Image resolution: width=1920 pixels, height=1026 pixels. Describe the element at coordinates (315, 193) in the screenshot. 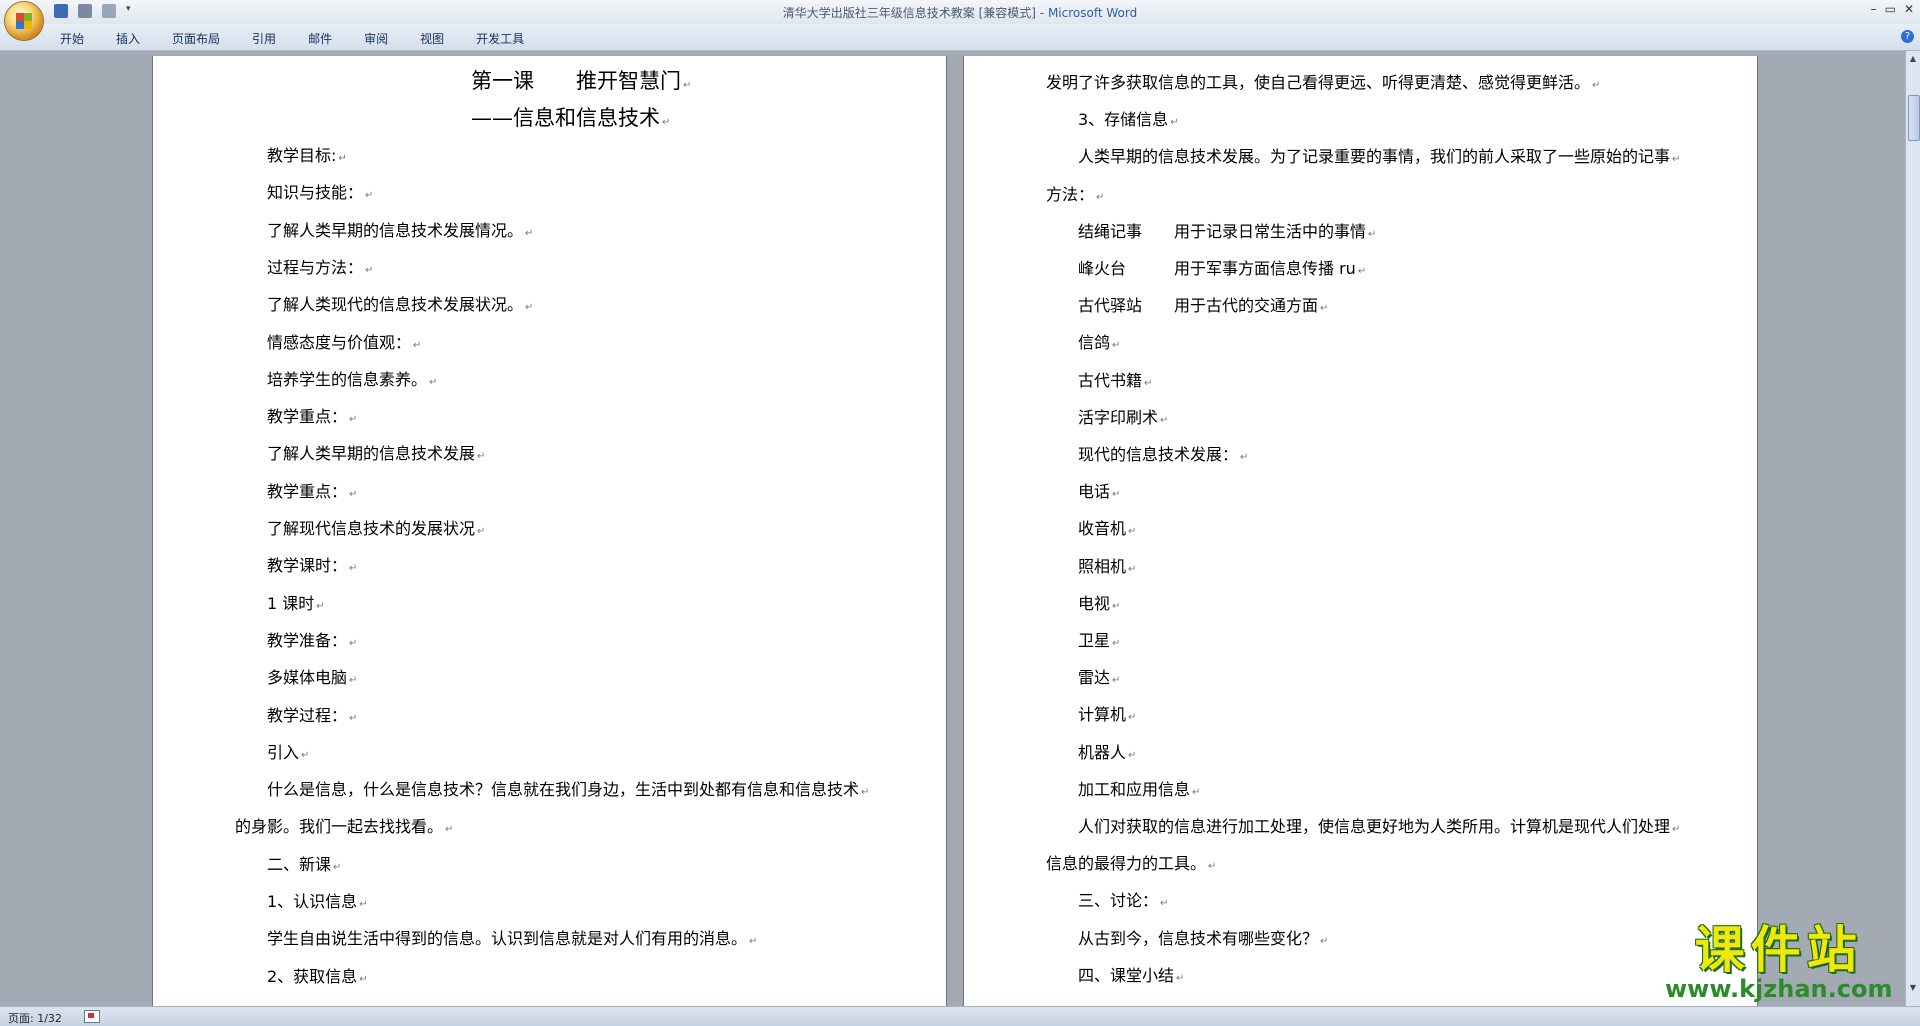

I see `left-page-line-text: 知识与技能：` at that location.